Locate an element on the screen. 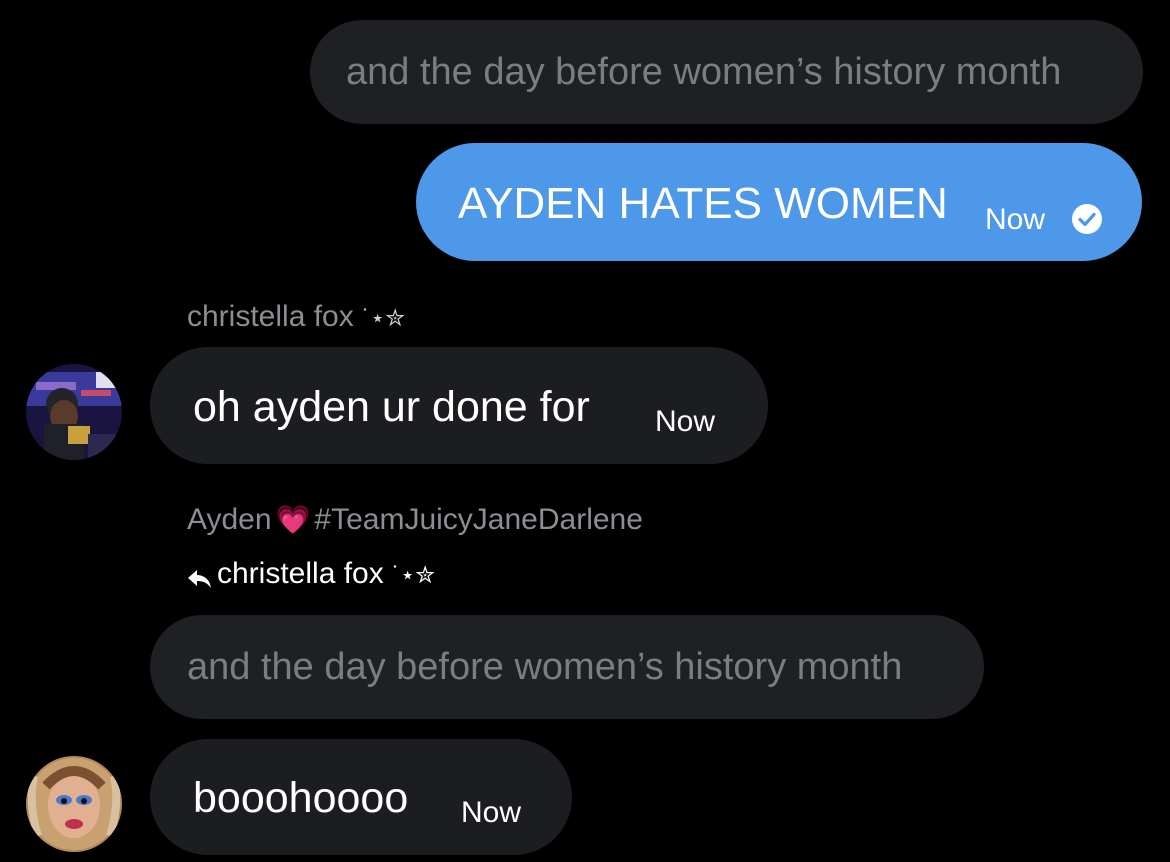  pink-heart-emoji: 💗 is located at coordinates (293, 519).